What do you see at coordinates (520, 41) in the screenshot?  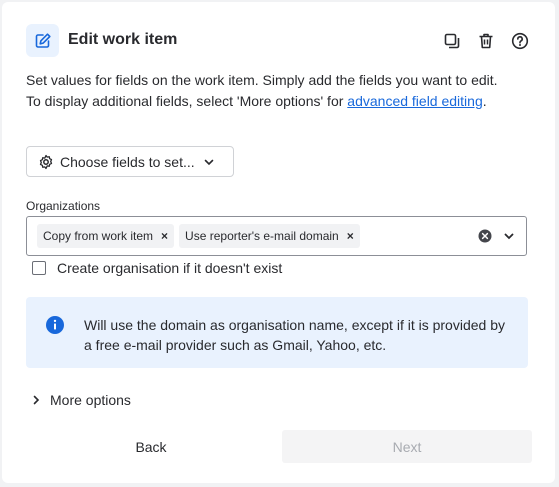 I see `help-icon` at bounding box center [520, 41].